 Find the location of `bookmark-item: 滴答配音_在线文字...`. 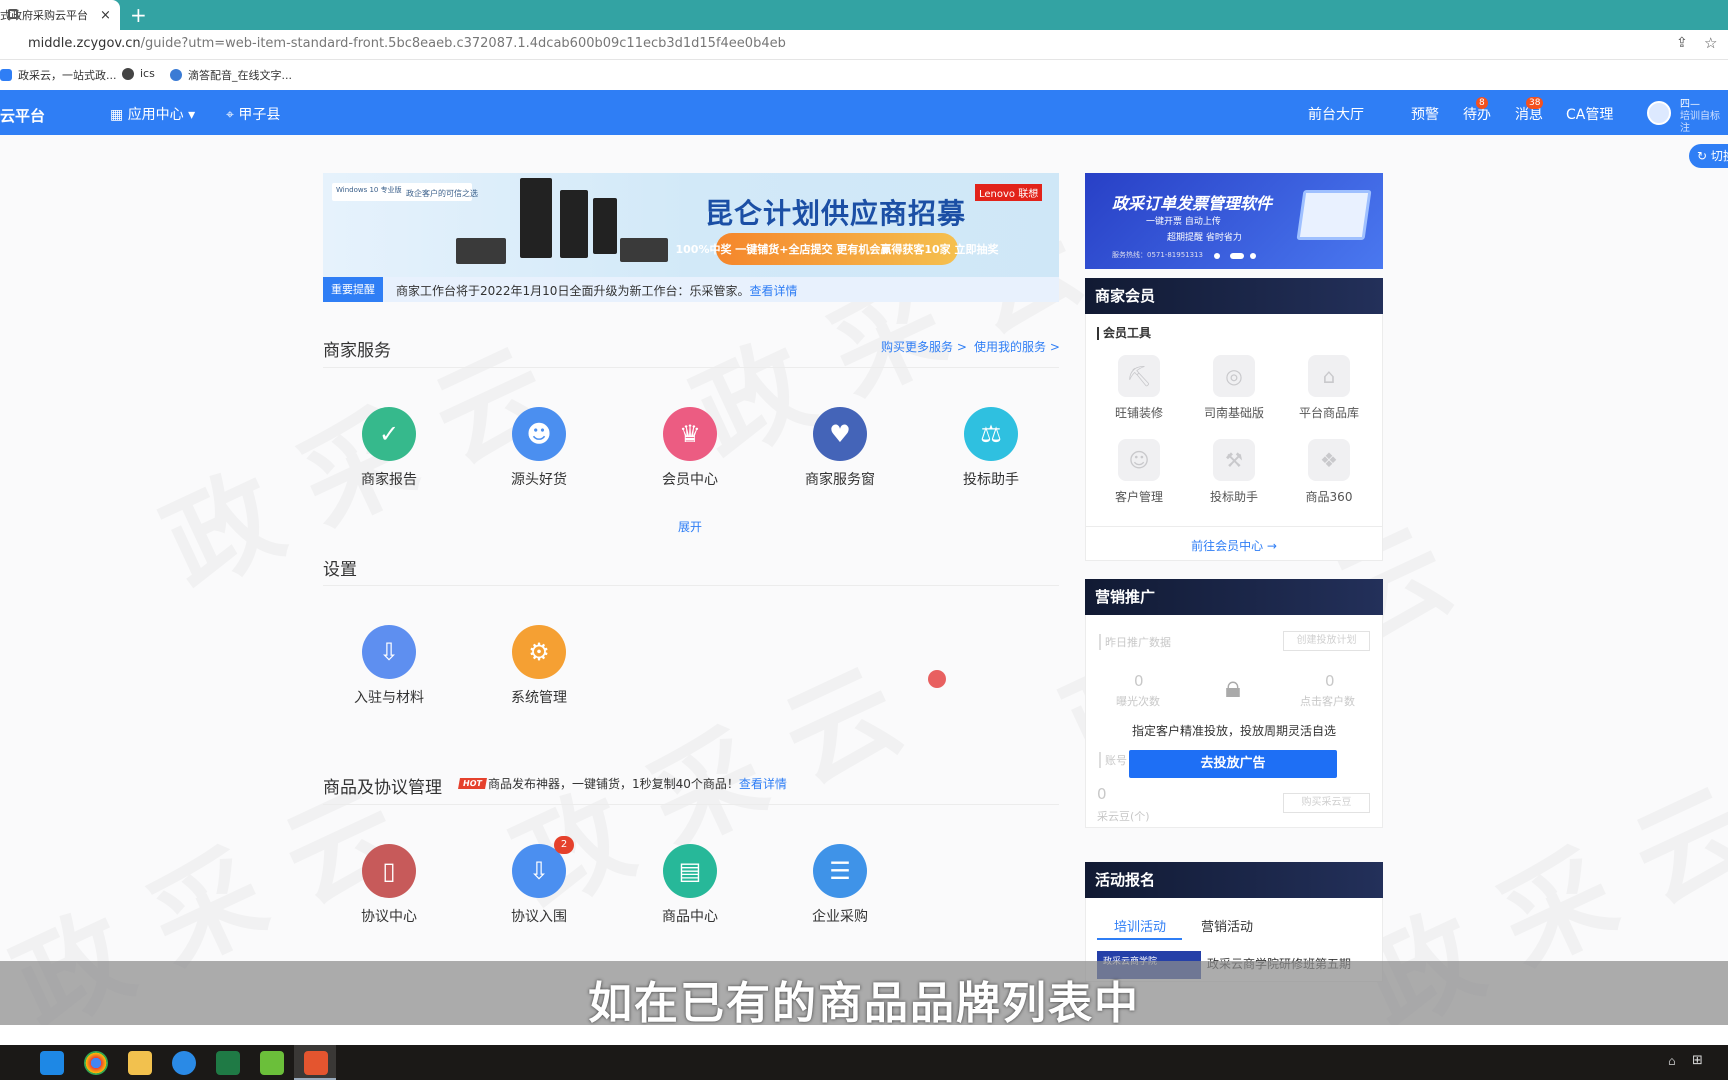

bookmark-item: 滴答配音_在线文字... is located at coordinates (231, 75).